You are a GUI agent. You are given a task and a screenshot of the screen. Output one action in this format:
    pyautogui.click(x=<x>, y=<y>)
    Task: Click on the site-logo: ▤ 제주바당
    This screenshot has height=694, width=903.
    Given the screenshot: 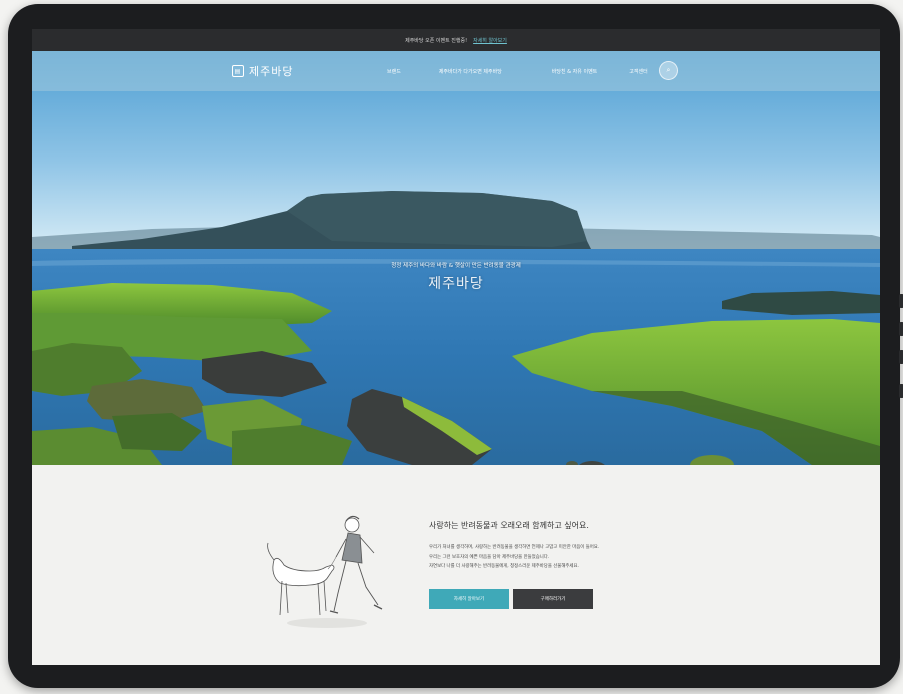 What is the action you would take?
    pyautogui.click(x=262, y=71)
    